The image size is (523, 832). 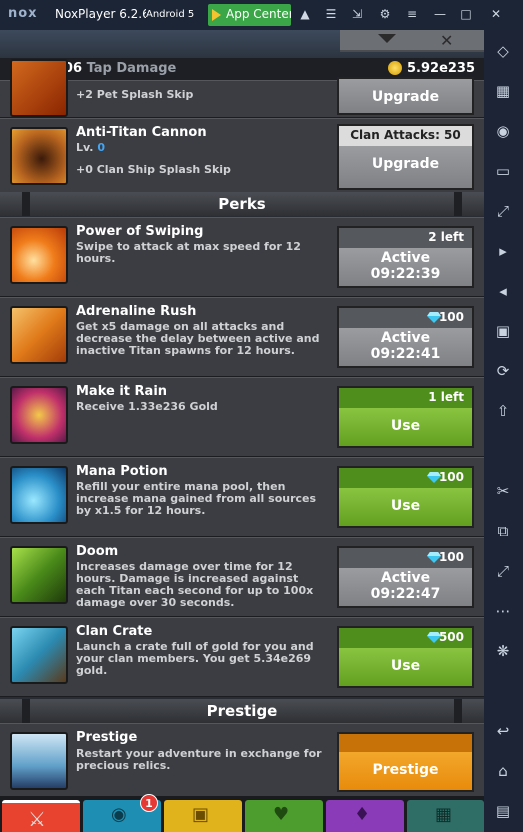 I want to click on skill-thumbnail, so click(x=39, y=88).